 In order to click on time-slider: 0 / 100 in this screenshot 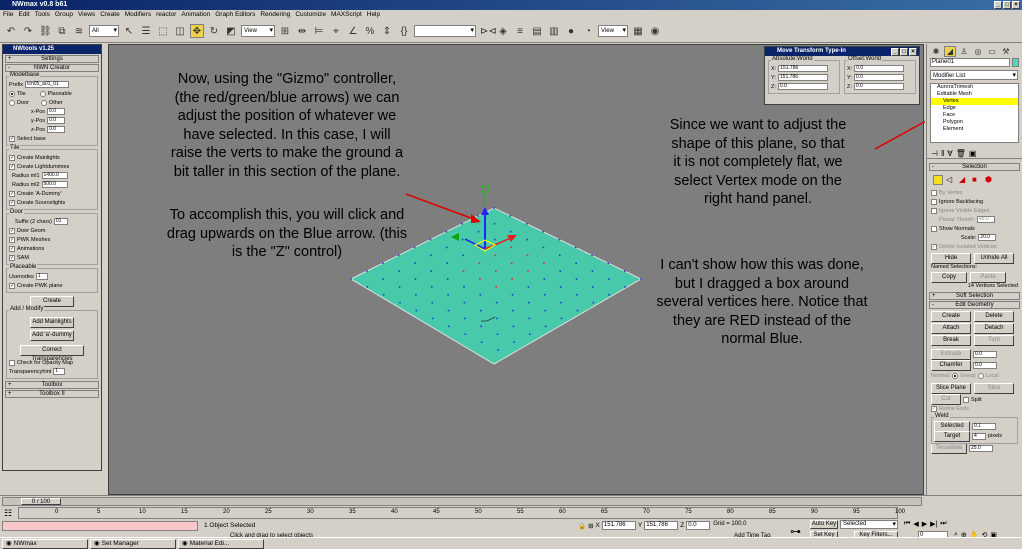, I will do `click(41, 501)`.